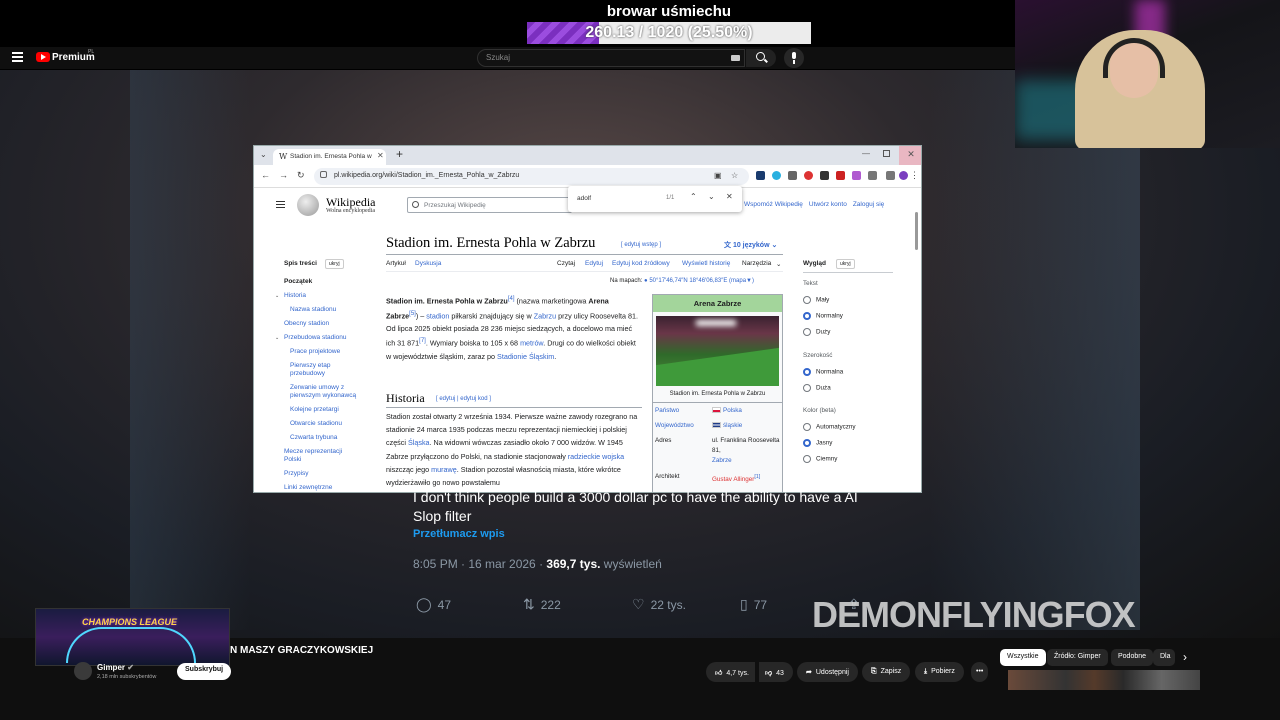 The height and width of the screenshot is (720, 1280). What do you see at coordinates (757, 477) in the screenshot?
I see `reference-link: [1]` at bounding box center [757, 477].